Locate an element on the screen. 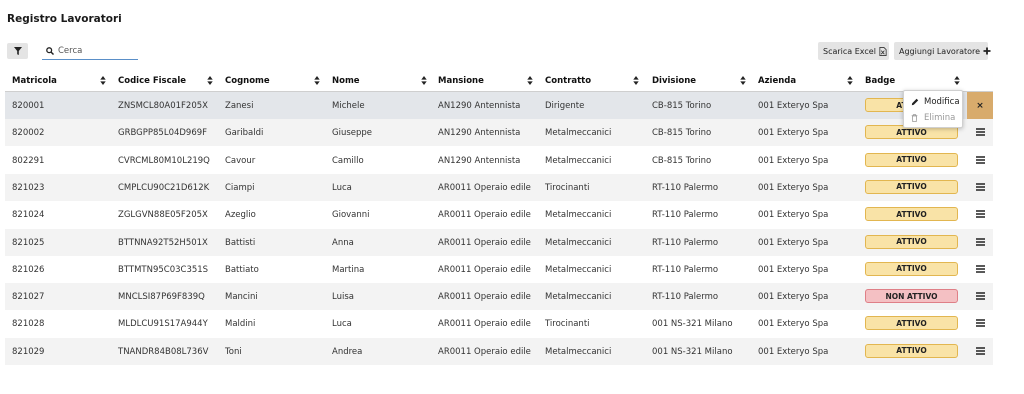 The image size is (1024, 394). header-nome: Nome is located at coordinates (346, 81).